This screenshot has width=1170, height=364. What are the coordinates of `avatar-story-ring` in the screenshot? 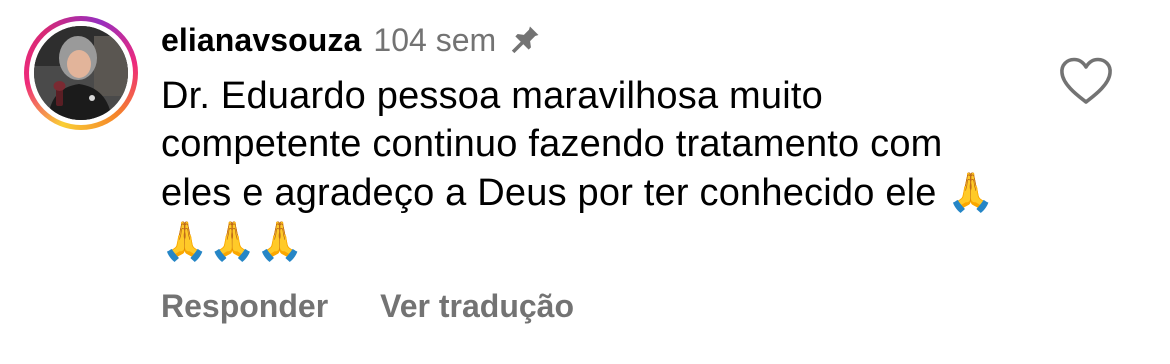 It's located at (81, 73).